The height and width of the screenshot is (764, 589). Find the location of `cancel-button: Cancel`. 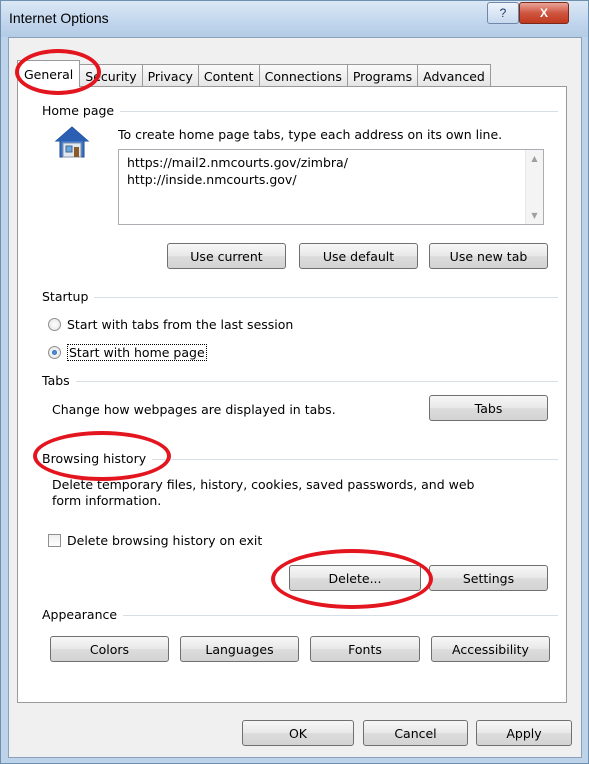

cancel-button: Cancel is located at coordinates (415, 733).